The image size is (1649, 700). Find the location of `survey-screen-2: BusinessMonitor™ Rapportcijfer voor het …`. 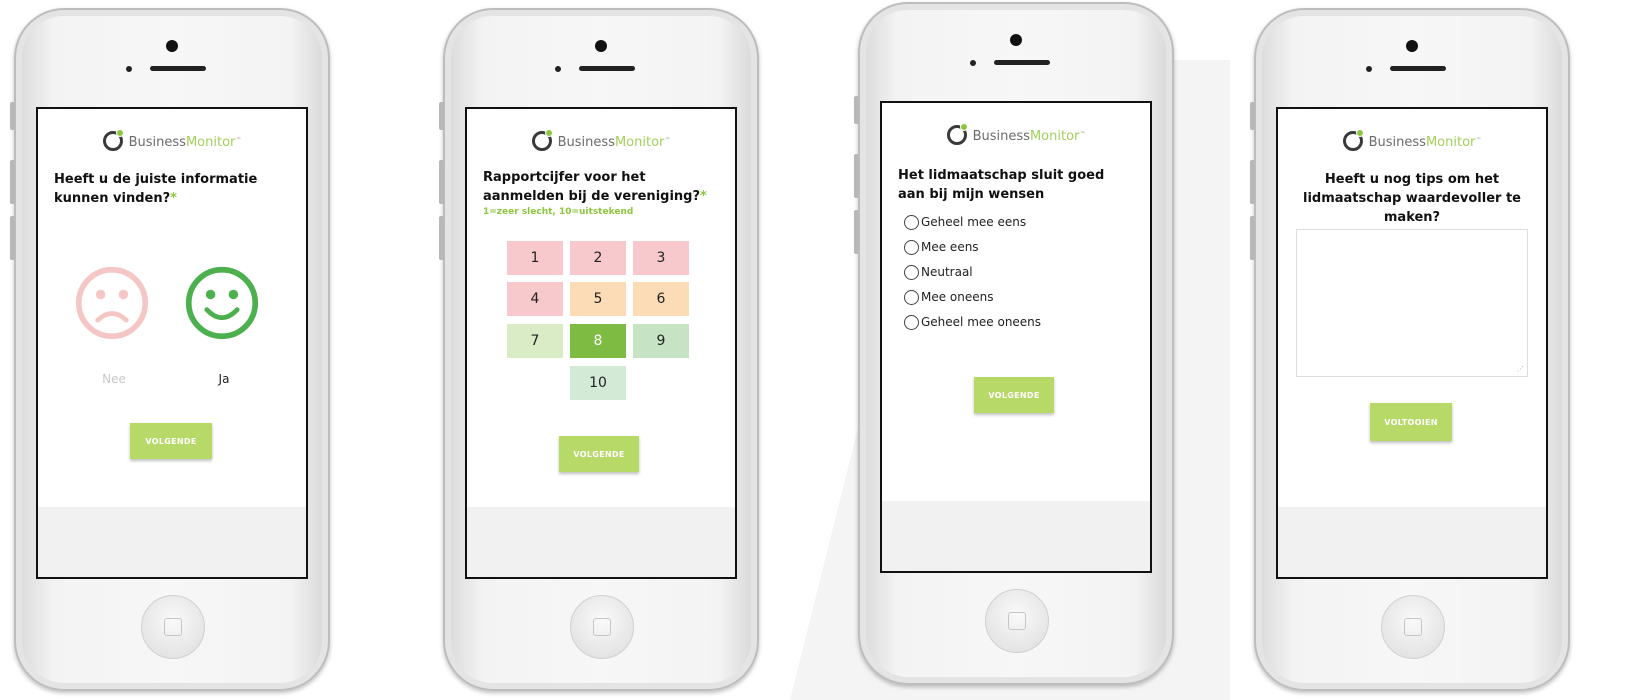

survey-screen-2: BusinessMonitor™ Rapportcijfer voor het … is located at coordinates (601, 343).